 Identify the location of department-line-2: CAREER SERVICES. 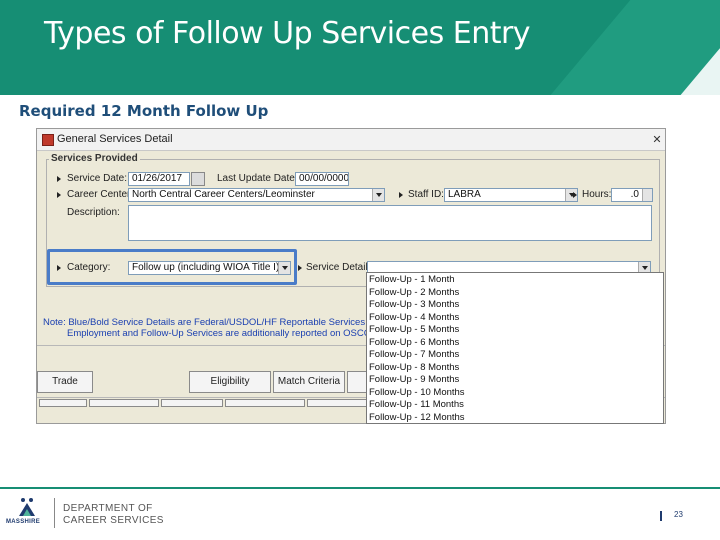
(113, 520).